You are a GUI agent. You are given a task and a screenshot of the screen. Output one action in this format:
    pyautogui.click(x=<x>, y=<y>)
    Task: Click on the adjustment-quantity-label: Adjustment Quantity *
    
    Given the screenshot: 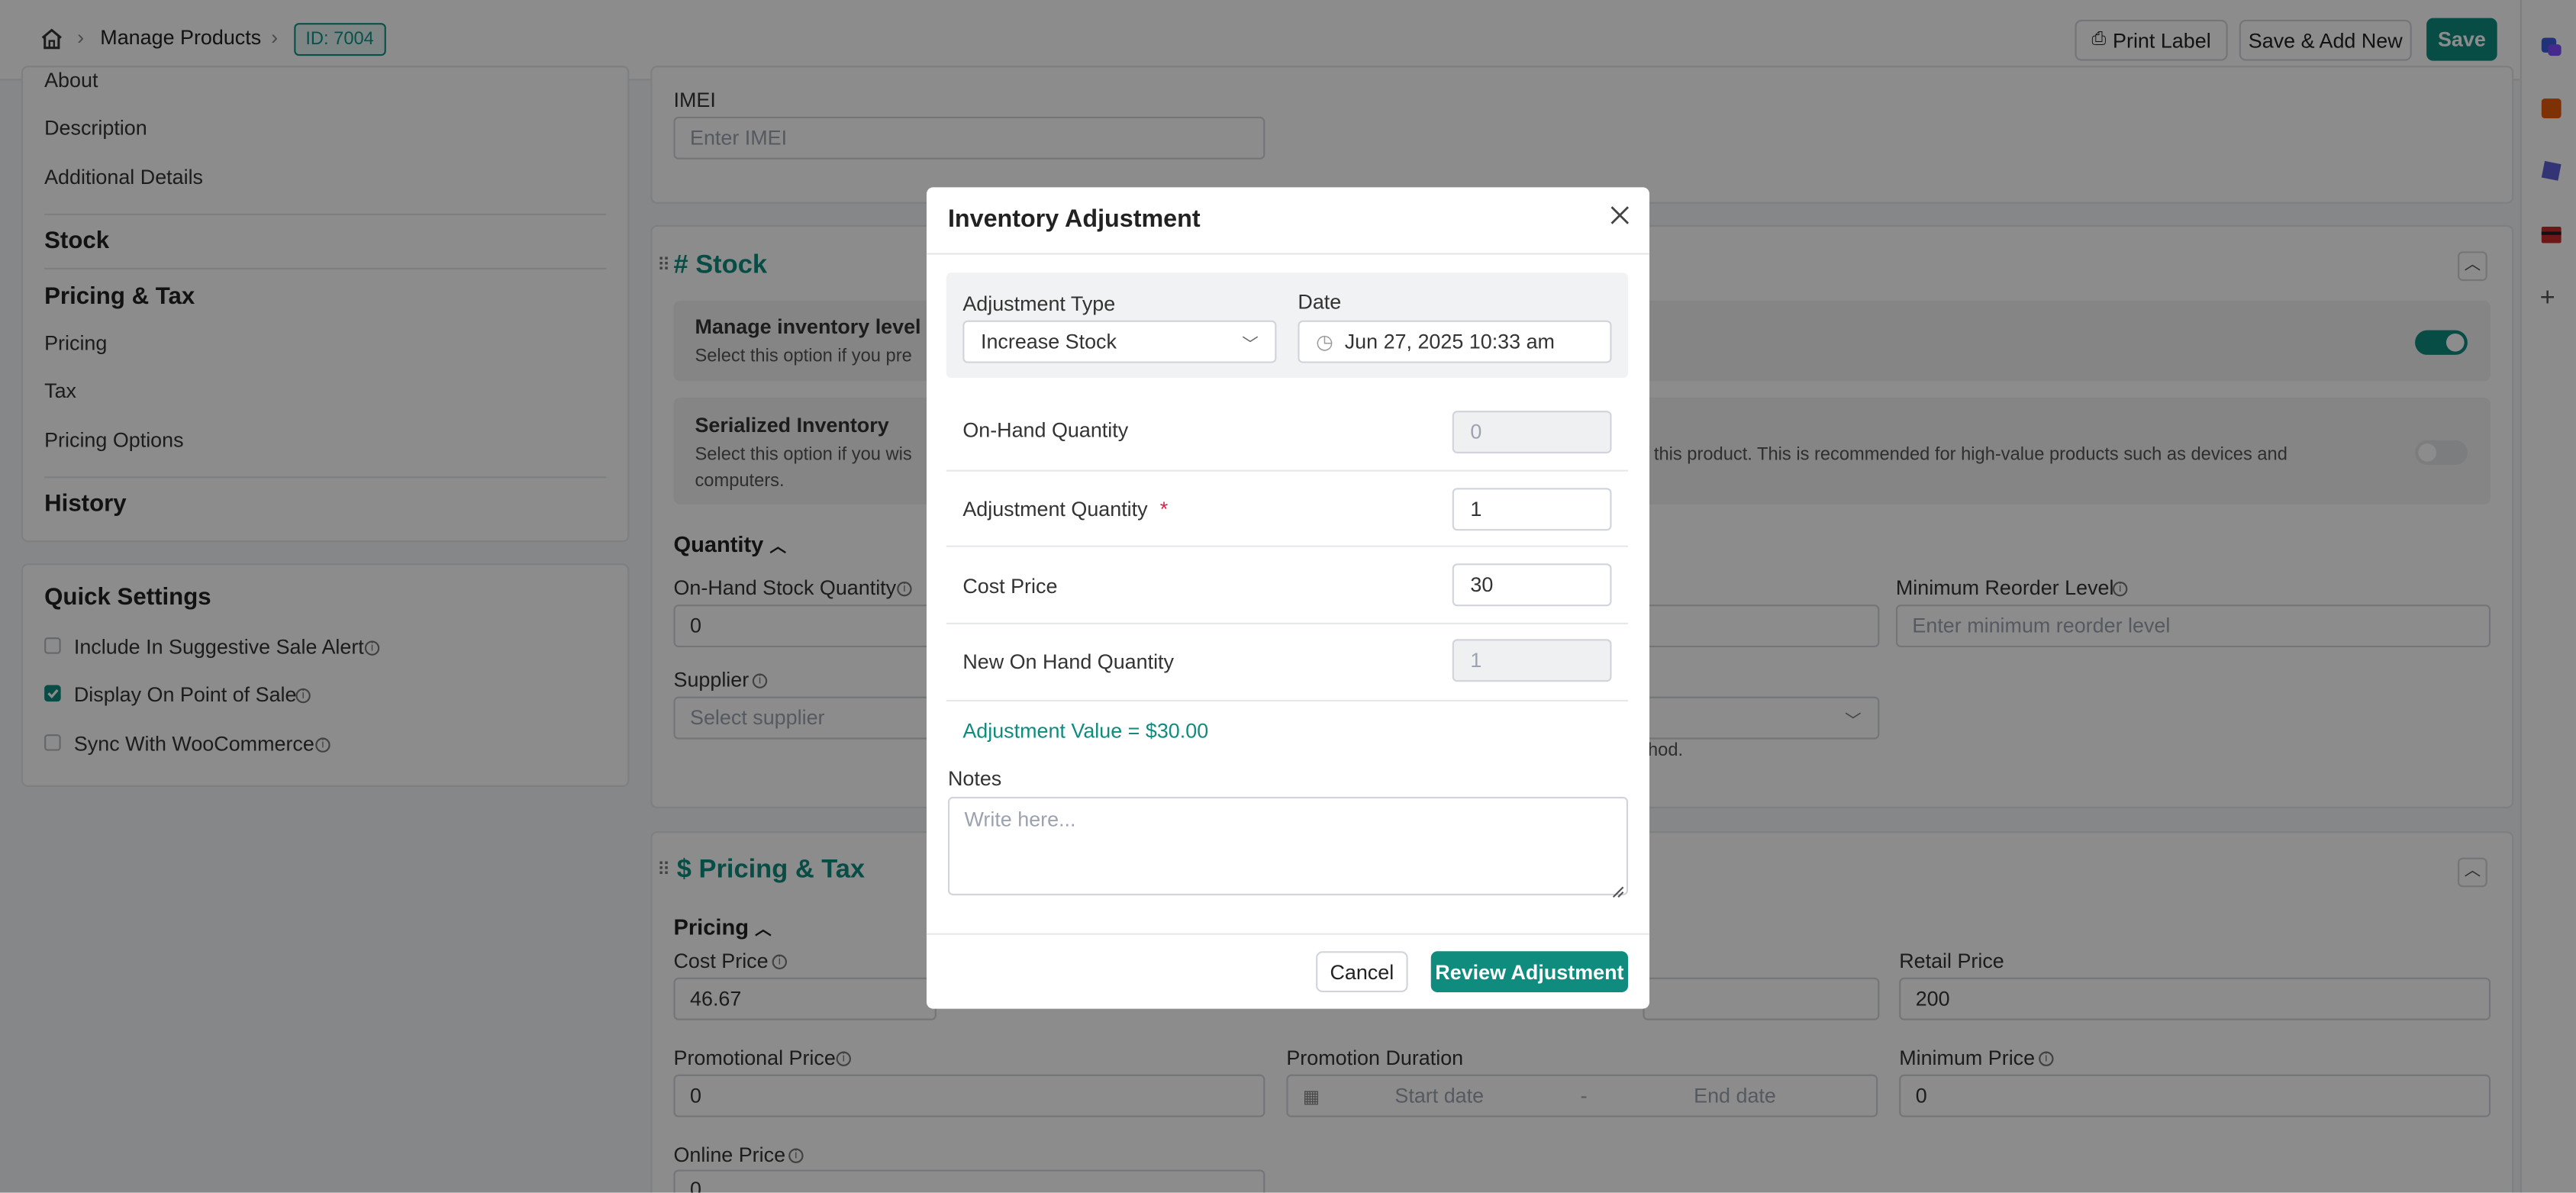 What is the action you would take?
    pyautogui.click(x=1066, y=509)
    